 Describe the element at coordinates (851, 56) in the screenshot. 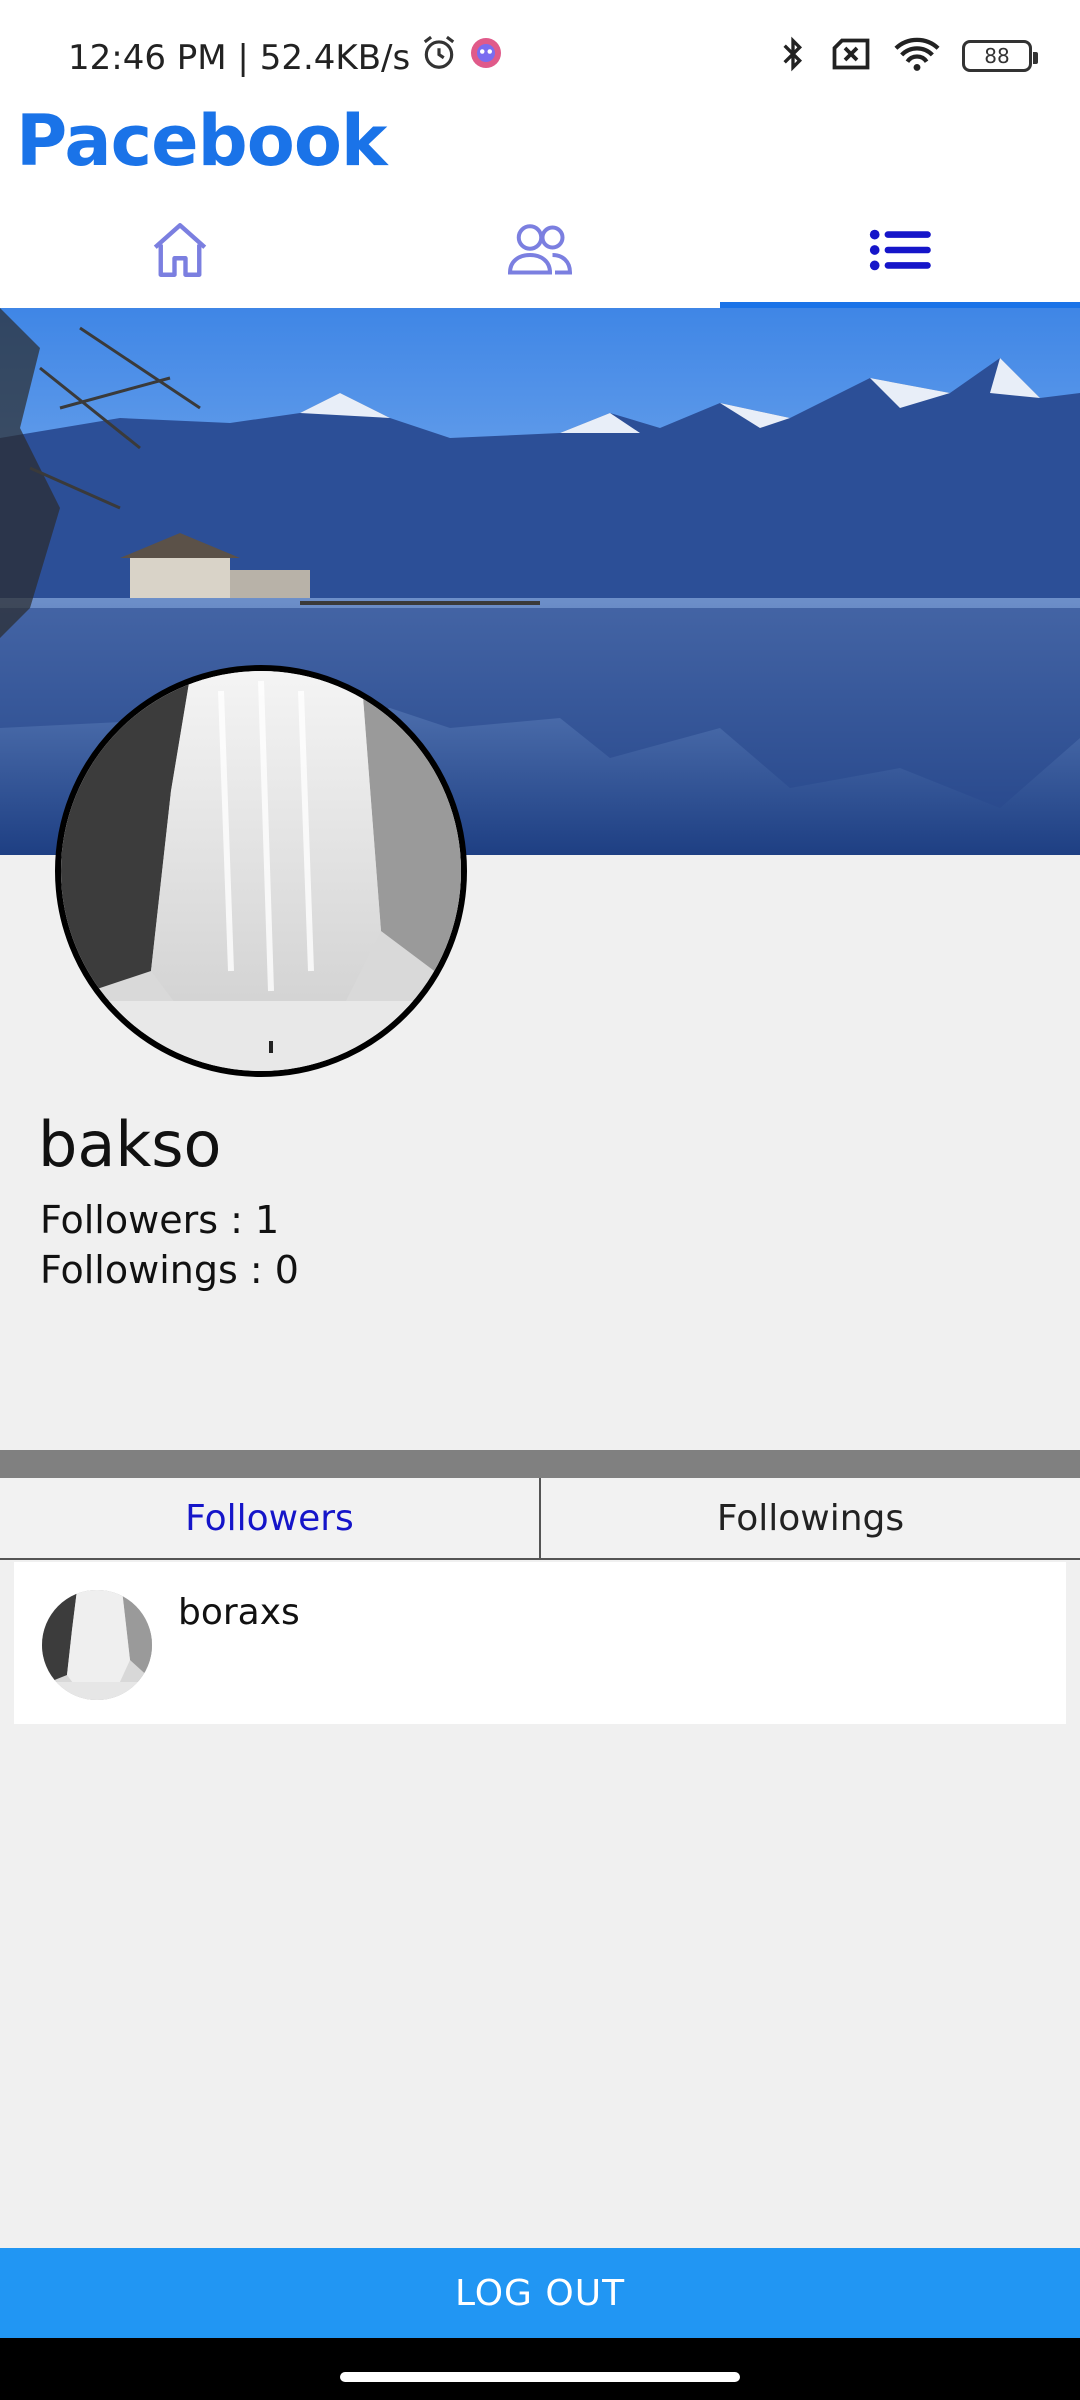

I see `no-sim-icon` at that location.